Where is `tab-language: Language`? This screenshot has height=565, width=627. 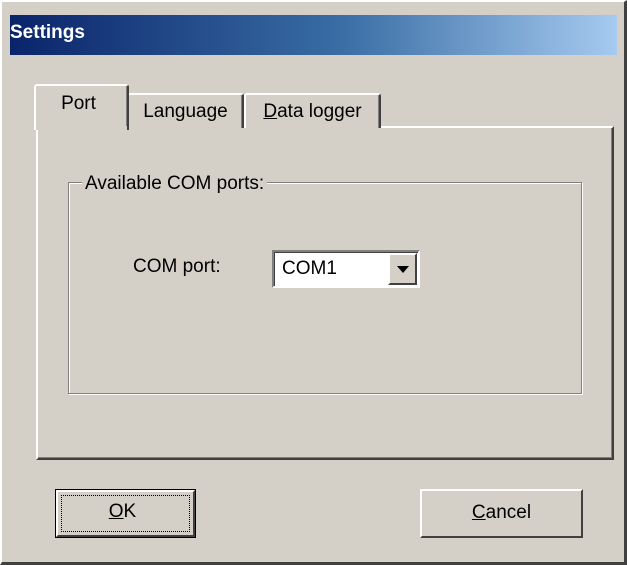 tab-language: Language is located at coordinates (185, 110).